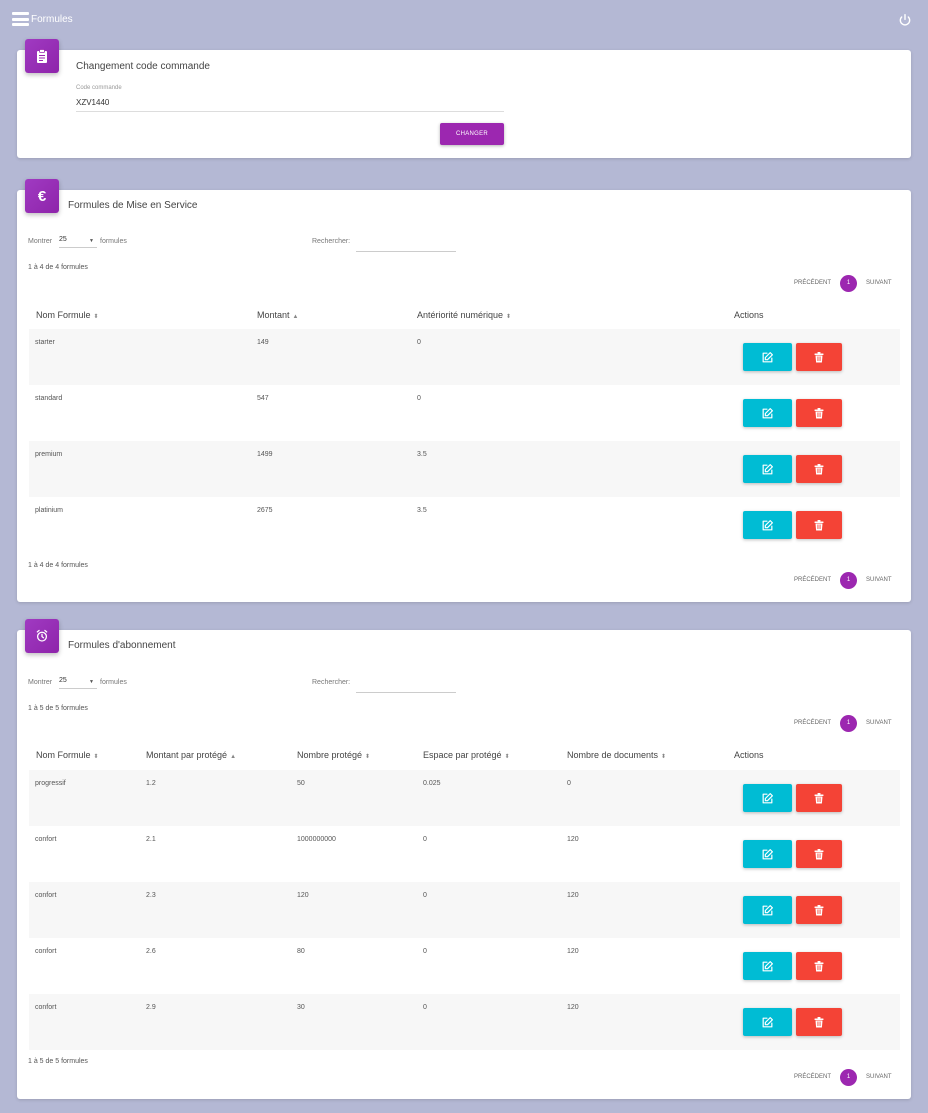 This screenshot has width=928, height=1113. What do you see at coordinates (265, 510) in the screenshot?
I see `table-cell: 2675` at bounding box center [265, 510].